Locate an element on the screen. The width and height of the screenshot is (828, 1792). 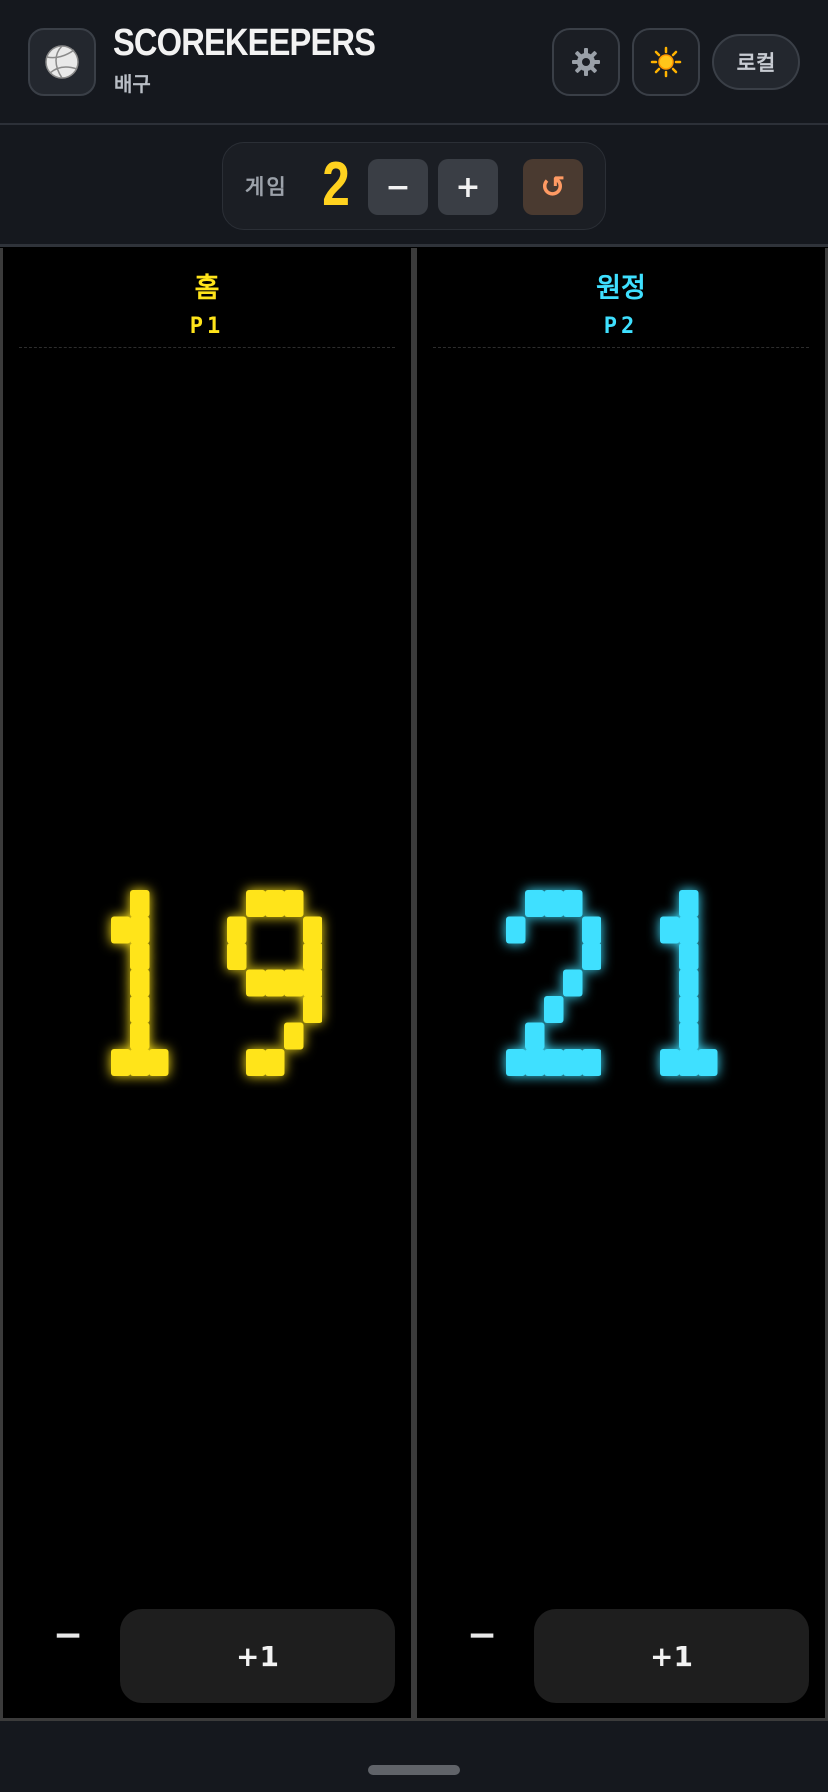
game-increment-button: + is located at coordinates (468, 187).